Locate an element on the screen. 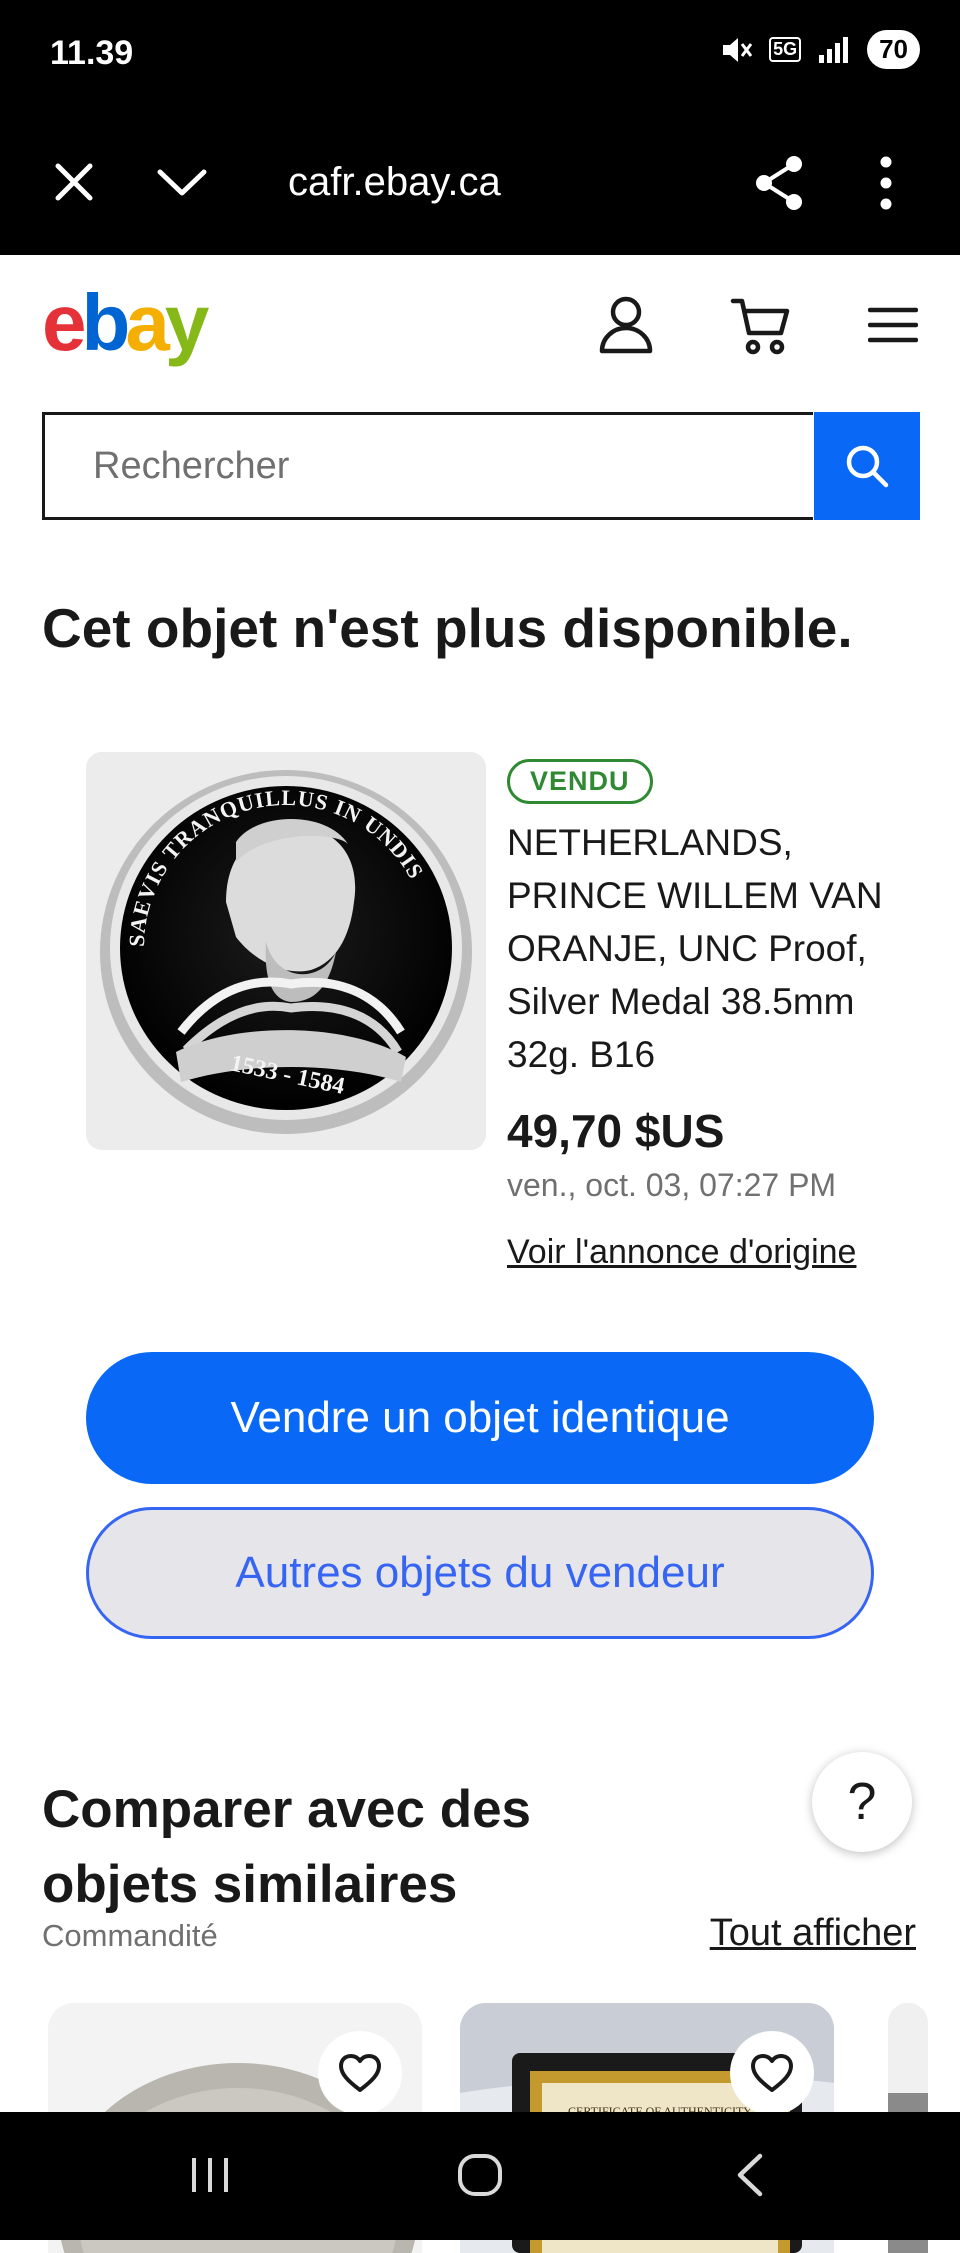 The height and width of the screenshot is (2253, 960). clock: 11.39 is located at coordinates (92, 53).